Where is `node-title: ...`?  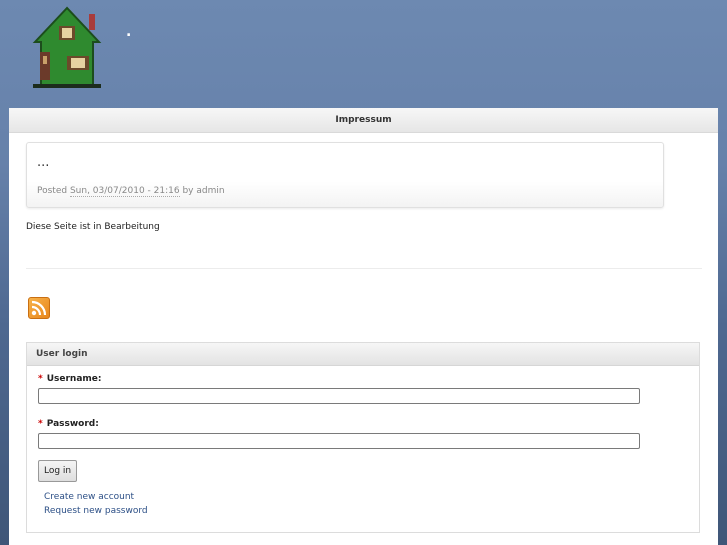
node-title: ... is located at coordinates (43, 162).